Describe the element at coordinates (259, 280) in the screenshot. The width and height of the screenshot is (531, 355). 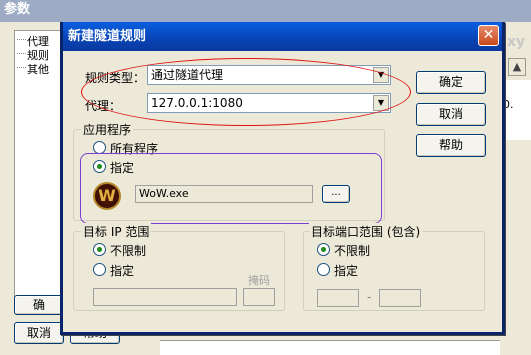
I see `mask-label: 掩码` at that location.